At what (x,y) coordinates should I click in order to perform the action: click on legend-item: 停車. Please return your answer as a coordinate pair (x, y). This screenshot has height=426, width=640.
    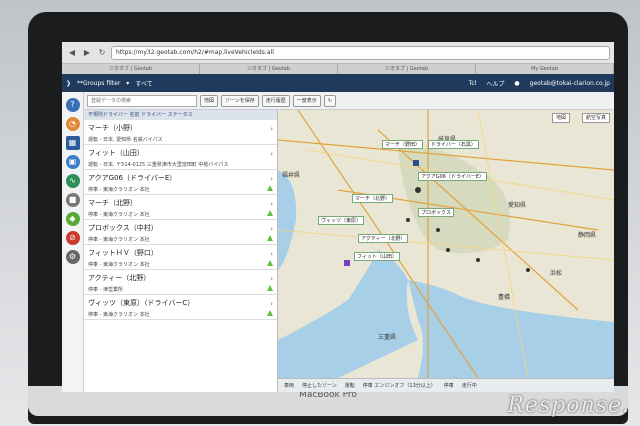
    Looking at the image, I should click on (448, 386).